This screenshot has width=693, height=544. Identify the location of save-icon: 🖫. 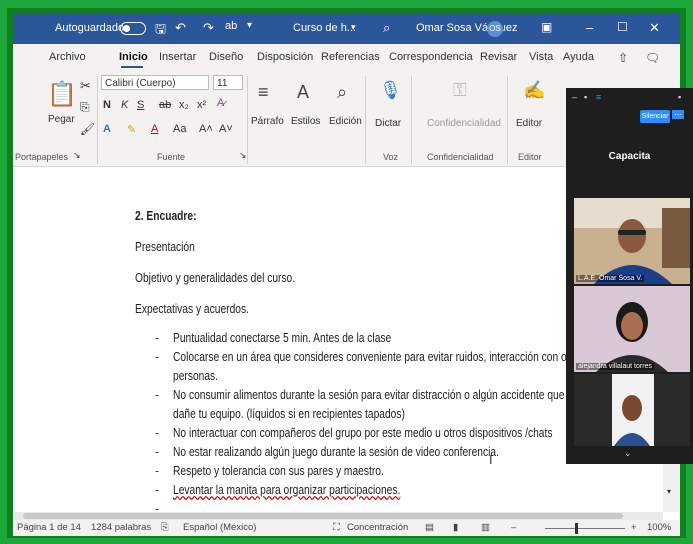
(160, 31).